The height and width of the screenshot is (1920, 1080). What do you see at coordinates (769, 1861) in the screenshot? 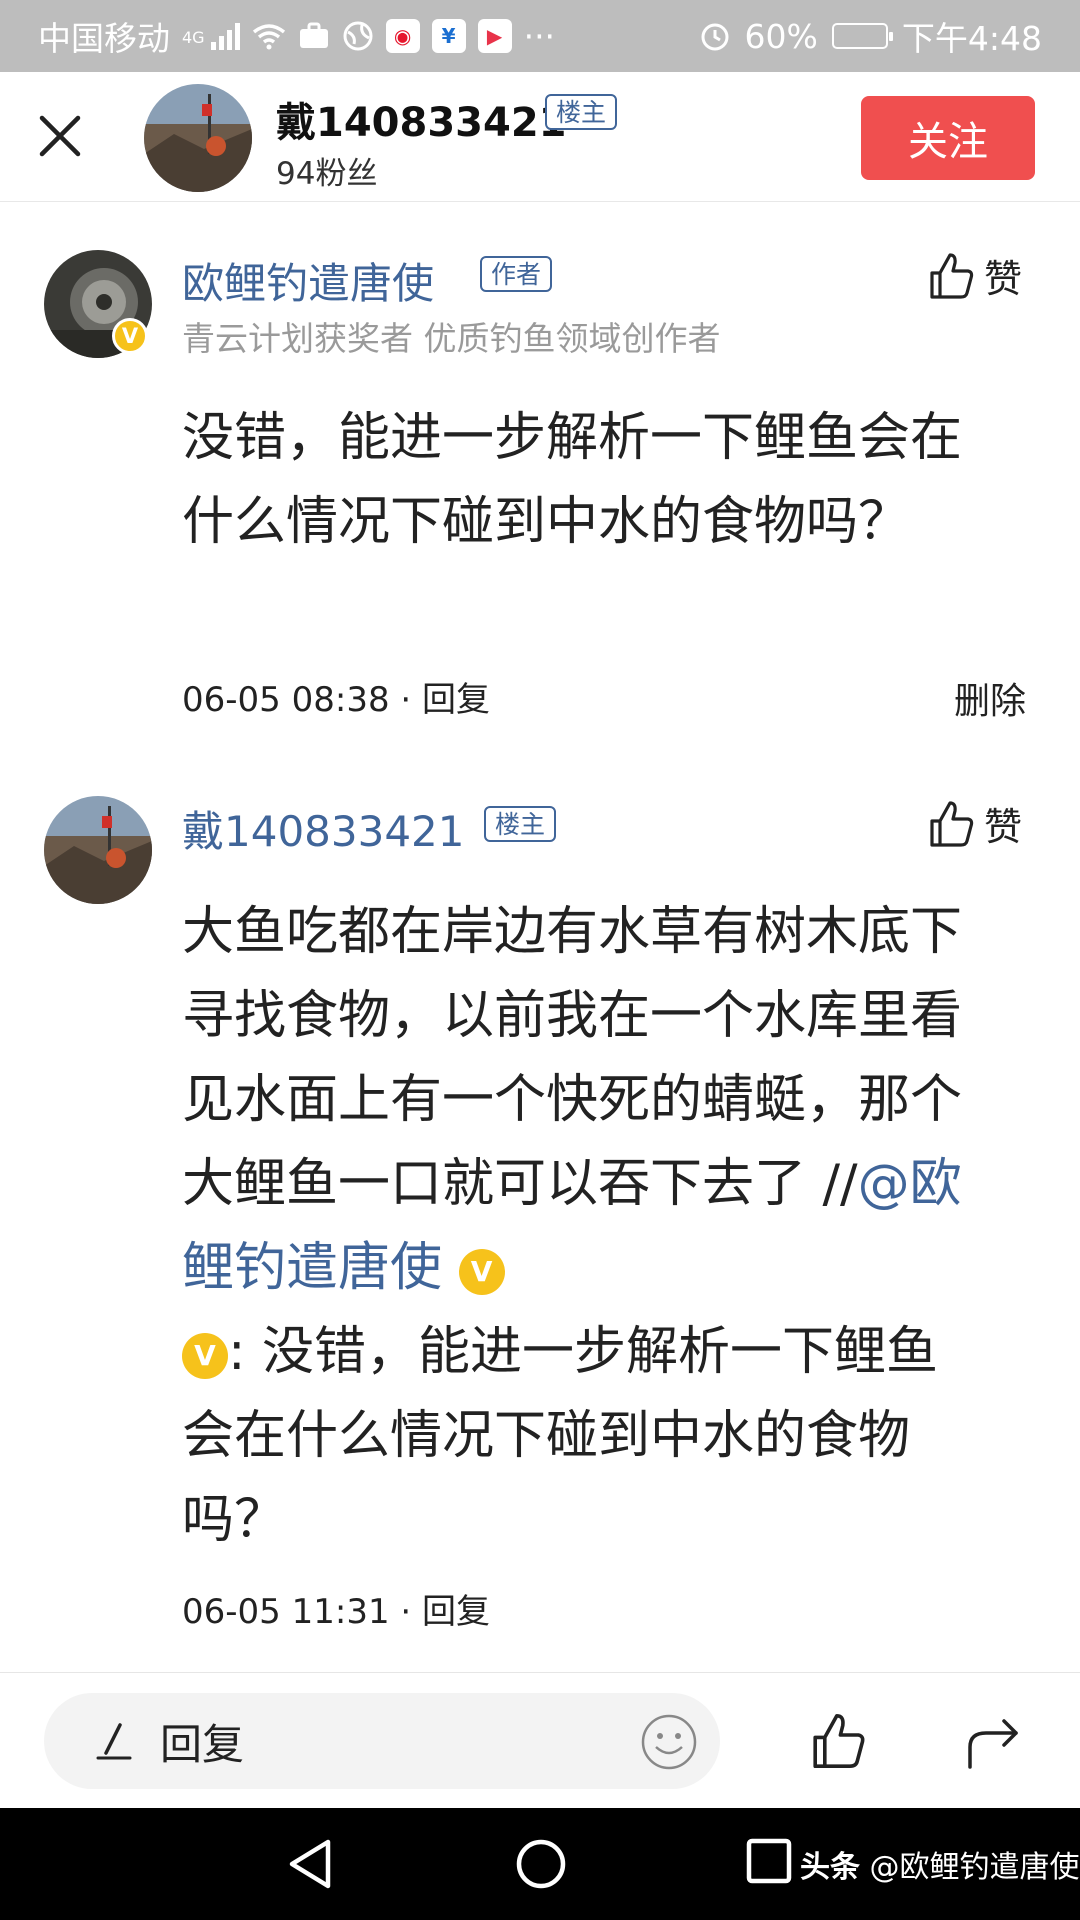
I see `recent-apps-icon` at bounding box center [769, 1861].